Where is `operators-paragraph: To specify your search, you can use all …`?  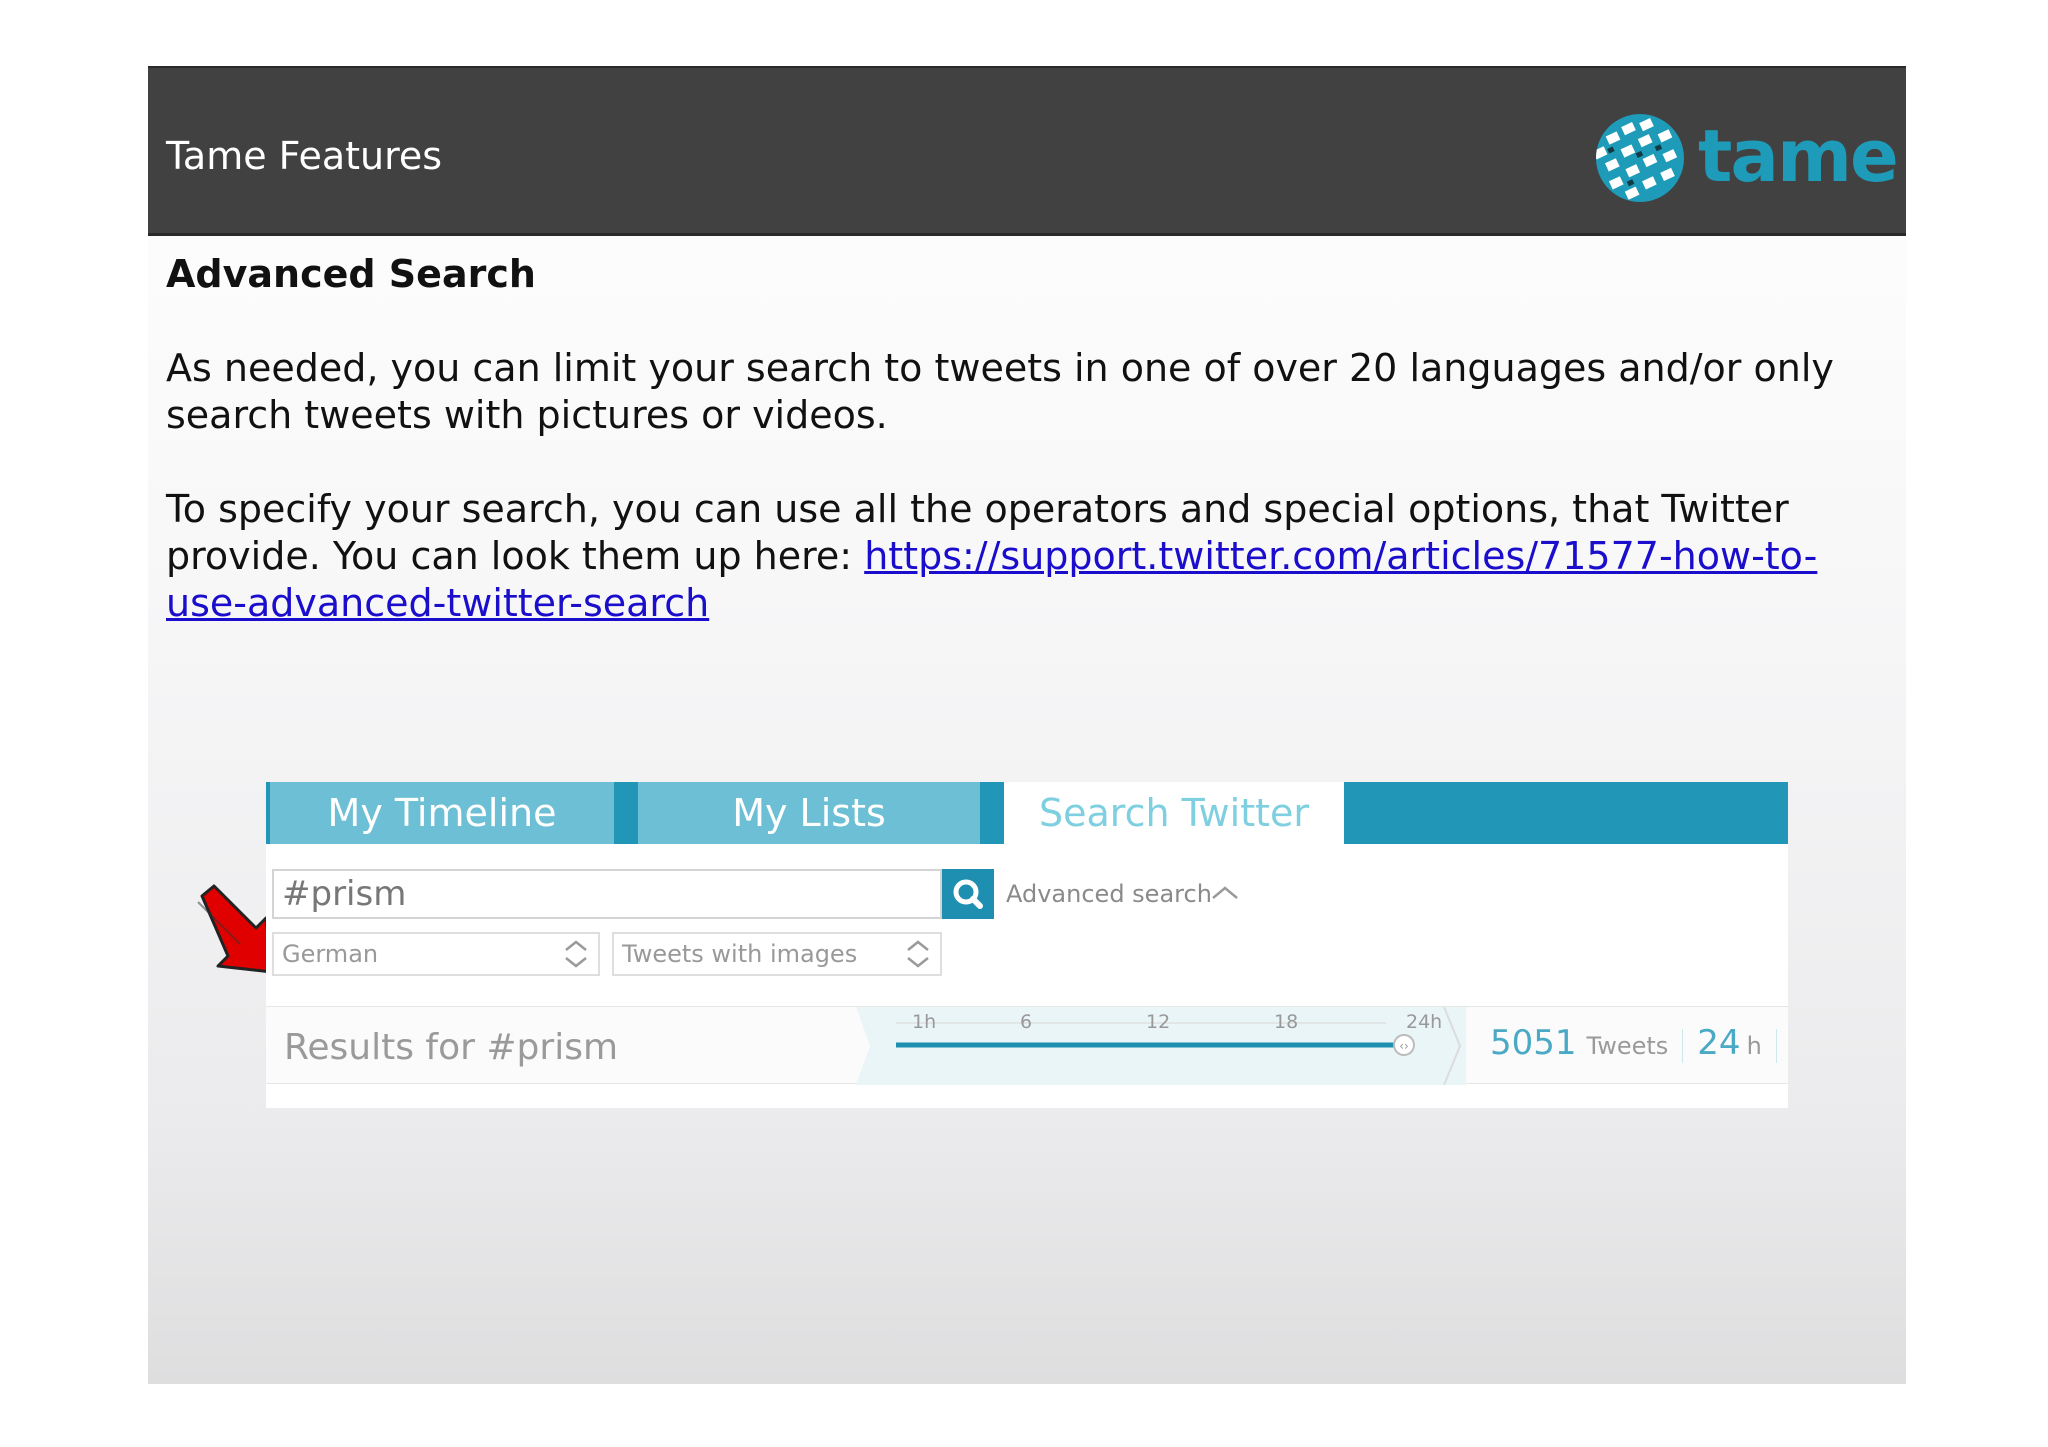
operators-paragraph: To specify your search, you can use all … is located at coordinates (1031, 556).